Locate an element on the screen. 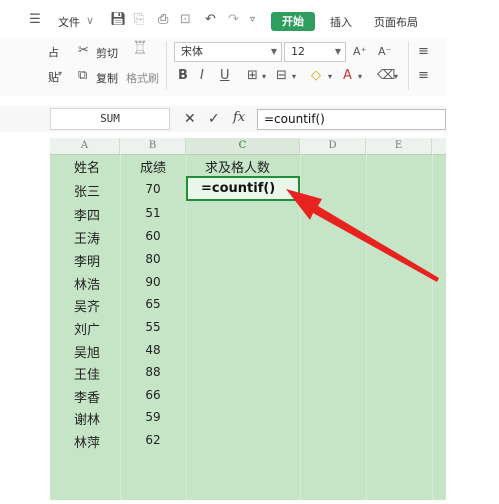 Image resolution: width=499 pixels, height=504 pixels. annotation-arrow is located at coordinates (362, 235).